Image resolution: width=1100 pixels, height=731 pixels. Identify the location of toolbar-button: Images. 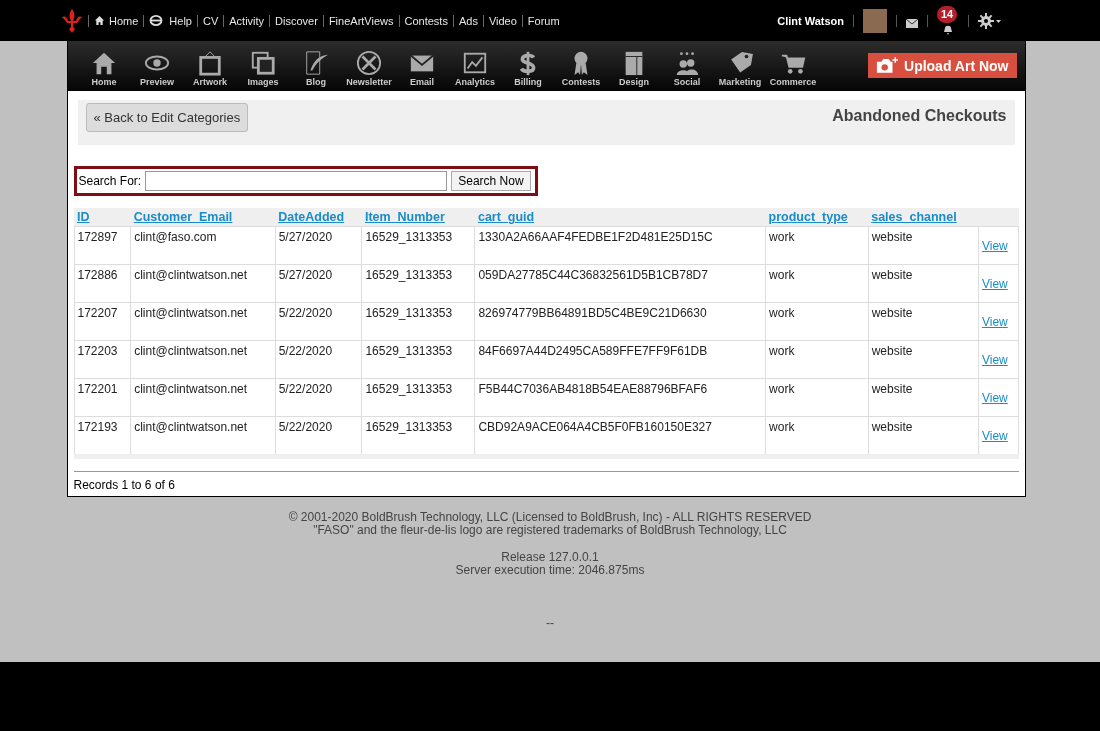
(263, 70).